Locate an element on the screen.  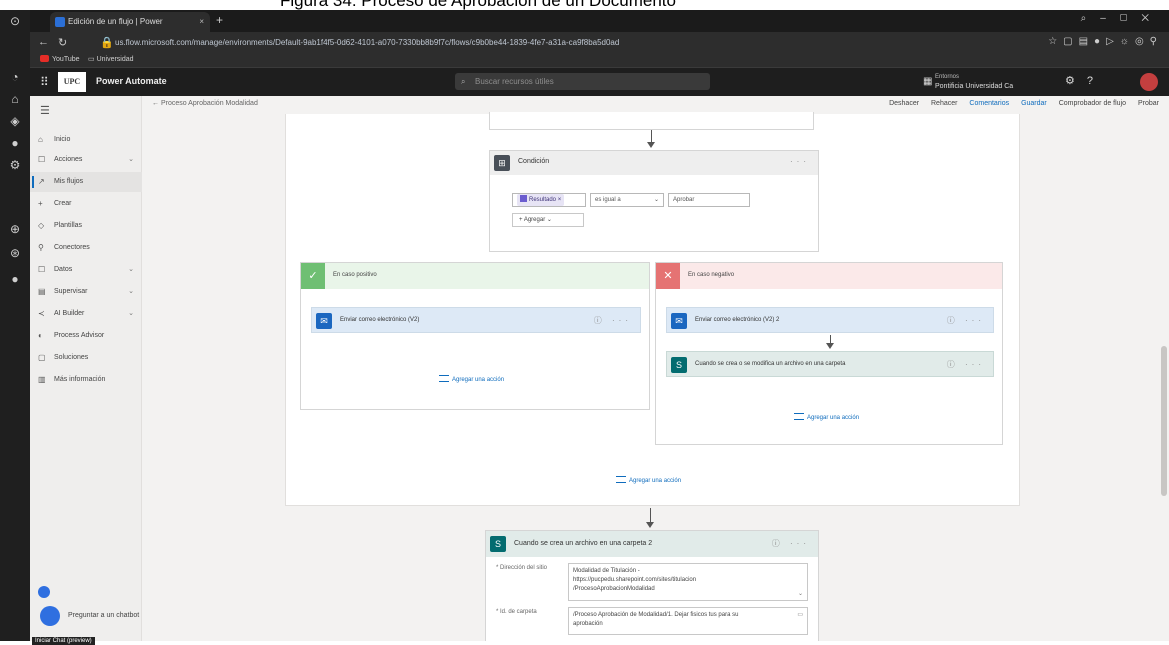
extension-icons: ☆▢▤●▷☼◎⚲ is located at coordinates (1105, 41).